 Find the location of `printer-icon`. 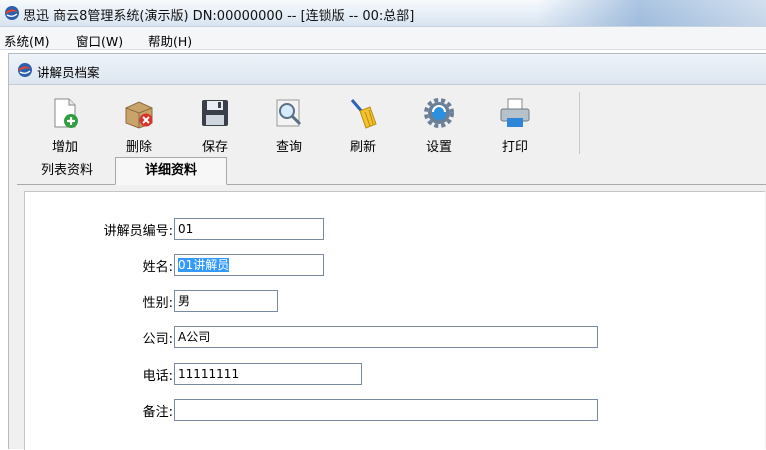

printer-icon is located at coordinates (515, 112).